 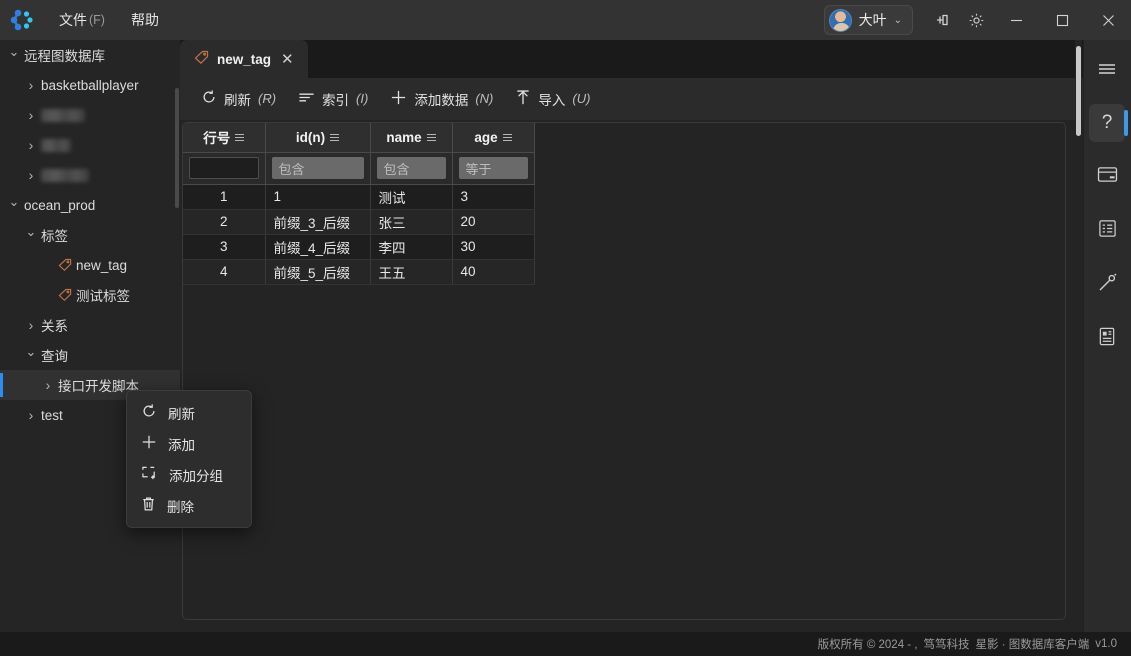 I want to click on row-number-cell: 2, so click(x=224, y=222).